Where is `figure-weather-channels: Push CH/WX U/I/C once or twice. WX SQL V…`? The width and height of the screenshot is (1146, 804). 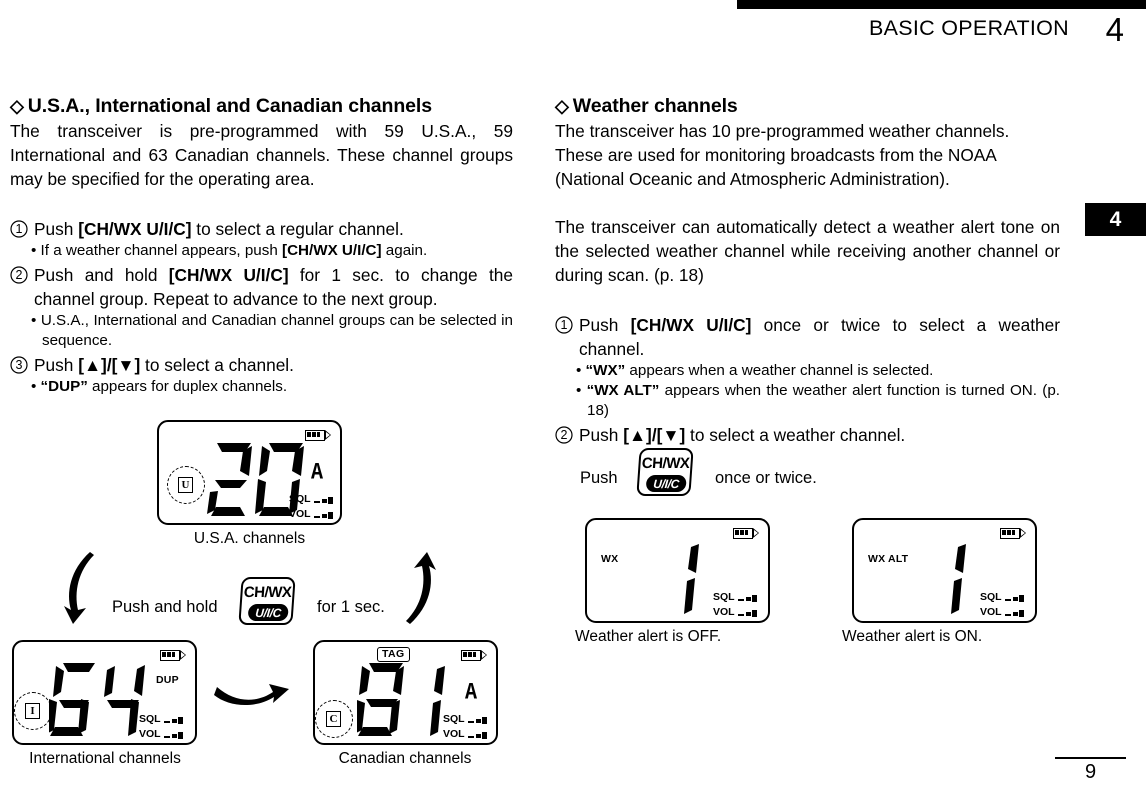
figure-weather-channels: Push CH/WX U/I/C once or twice. WX SQL V… is located at coordinates (815, 545).